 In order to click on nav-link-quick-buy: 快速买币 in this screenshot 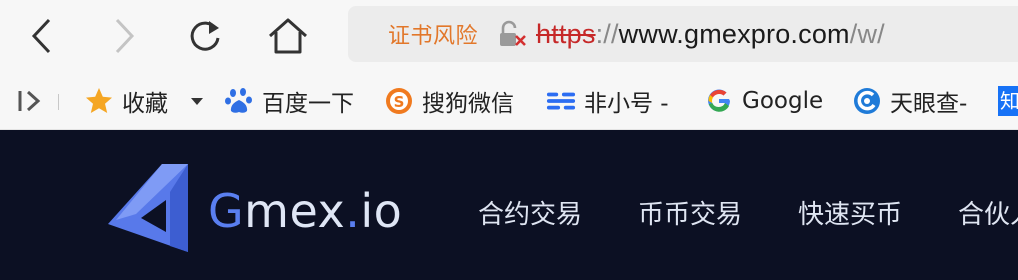, I will do `click(850, 212)`.